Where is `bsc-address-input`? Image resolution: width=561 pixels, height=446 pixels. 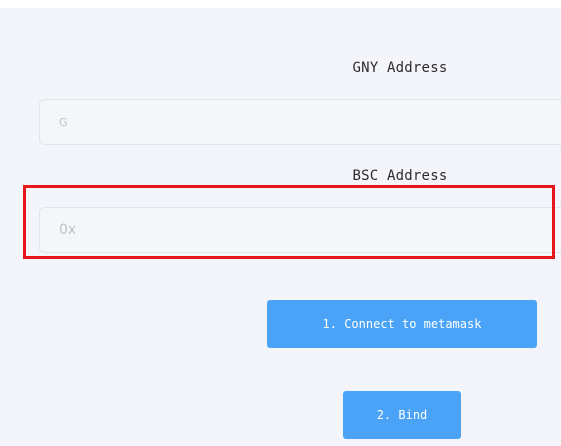
bsc-address-input is located at coordinates (300, 230).